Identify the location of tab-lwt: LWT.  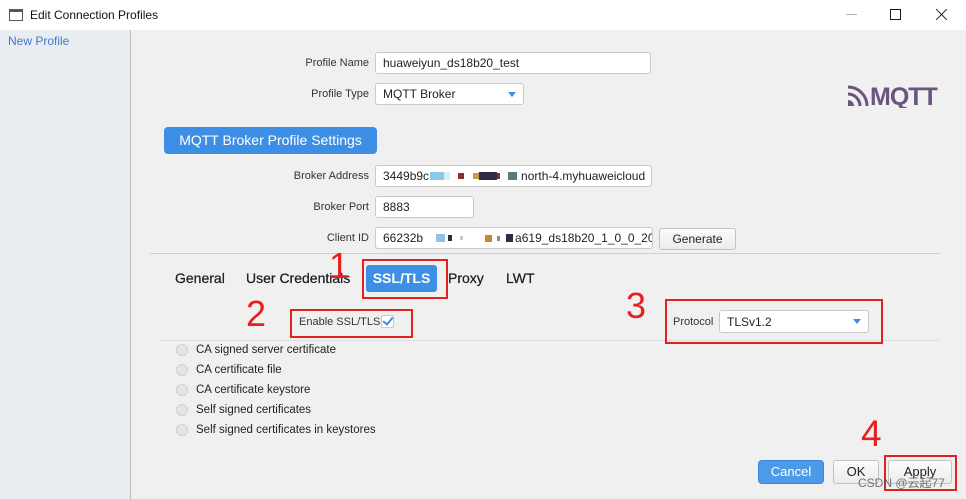
(520, 278).